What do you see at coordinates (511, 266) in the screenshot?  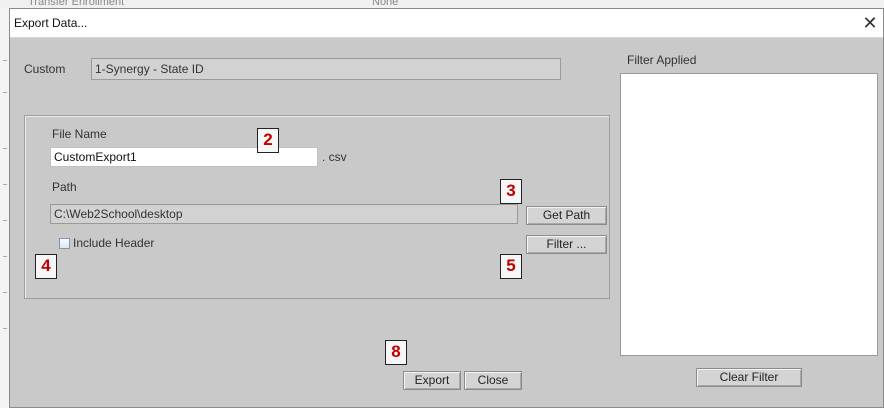 I see `callout-badge-5: 5` at bounding box center [511, 266].